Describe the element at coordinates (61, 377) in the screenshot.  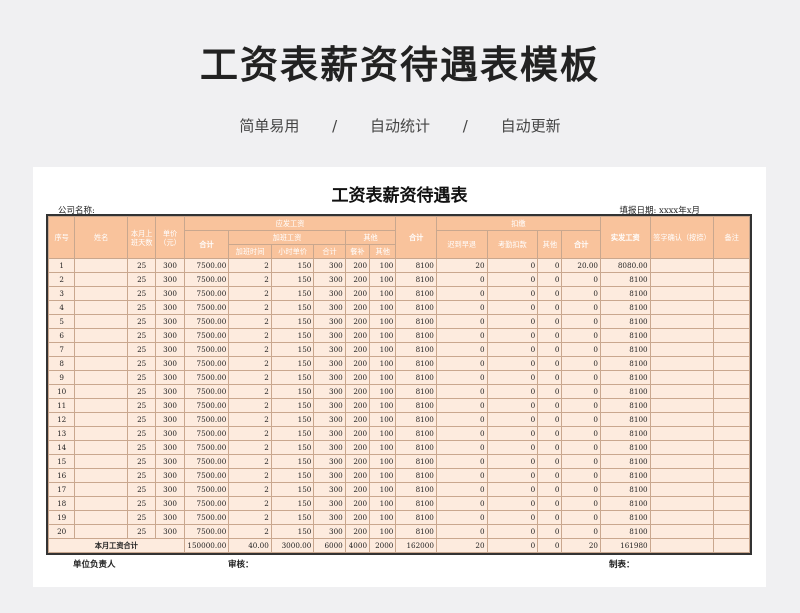
I see `cell-seq: 9` at that location.